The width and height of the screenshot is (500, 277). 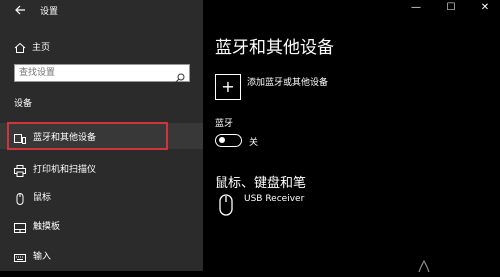 What do you see at coordinates (101, 255) in the screenshot?
I see `sidebar-item-typing: 输入` at bounding box center [101, 255].